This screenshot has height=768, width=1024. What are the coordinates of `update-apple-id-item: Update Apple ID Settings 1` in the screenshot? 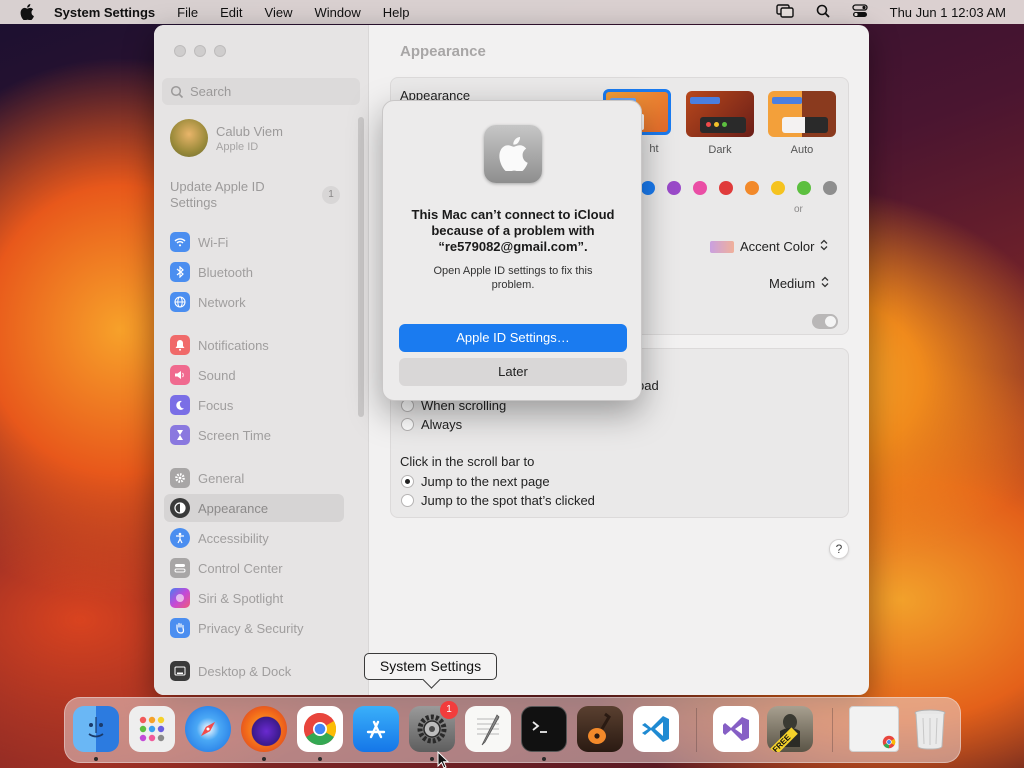 It's located at (255, 195).